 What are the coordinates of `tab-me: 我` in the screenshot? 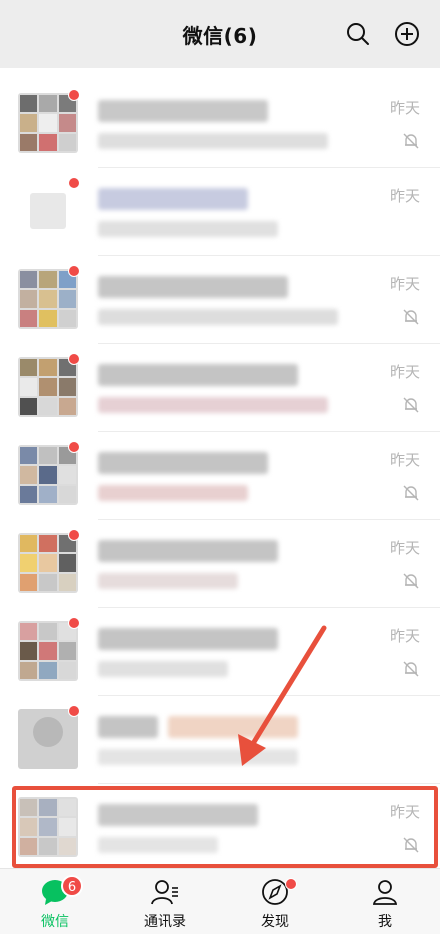 It's located at (385, 901).